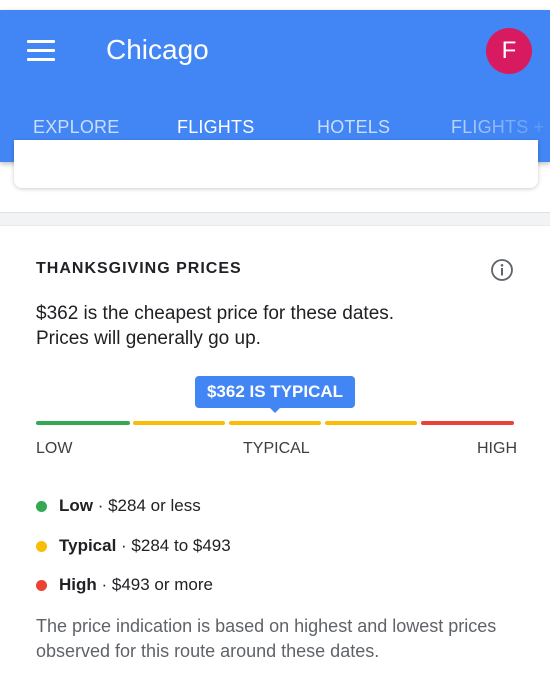 This screenshot has height=690, width=550. What do you see at coordinates (173, 545) in the screenshot?
I see `legend-range: · $284 to $493` at bounding box center [173, 545].